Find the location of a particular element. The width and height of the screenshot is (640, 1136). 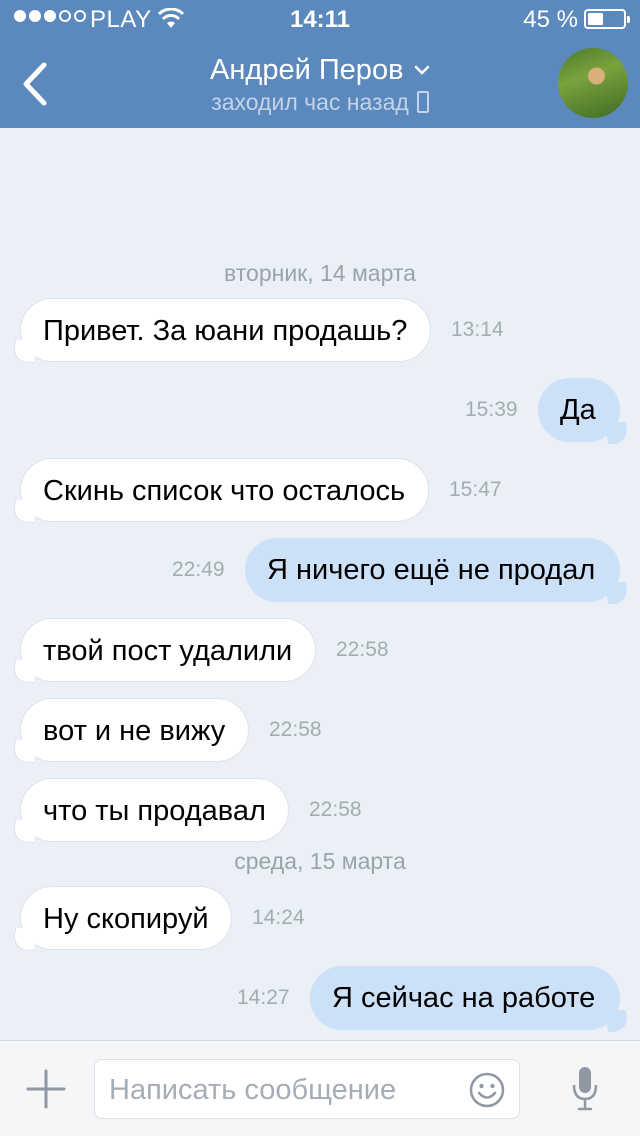

battery-percent: 45 % is located at coordinates (550, 19).